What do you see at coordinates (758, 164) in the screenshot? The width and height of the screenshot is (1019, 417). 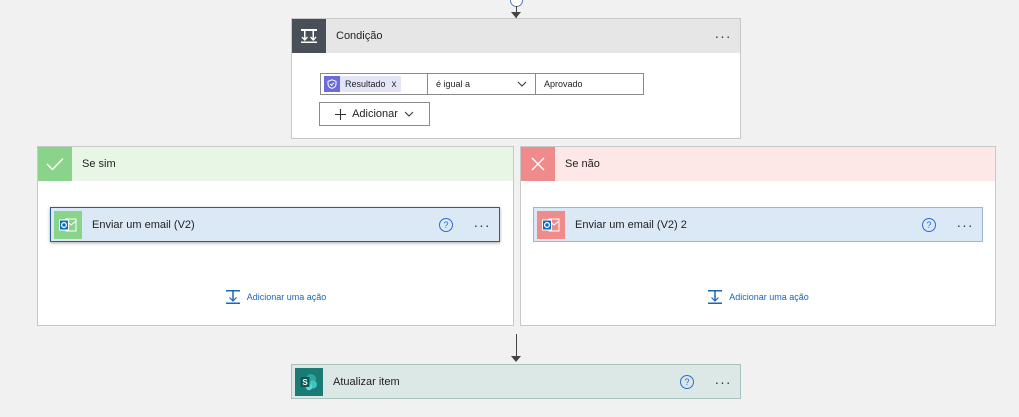 I see `branch-no-header: Se não` at bounding box center [758, 164].